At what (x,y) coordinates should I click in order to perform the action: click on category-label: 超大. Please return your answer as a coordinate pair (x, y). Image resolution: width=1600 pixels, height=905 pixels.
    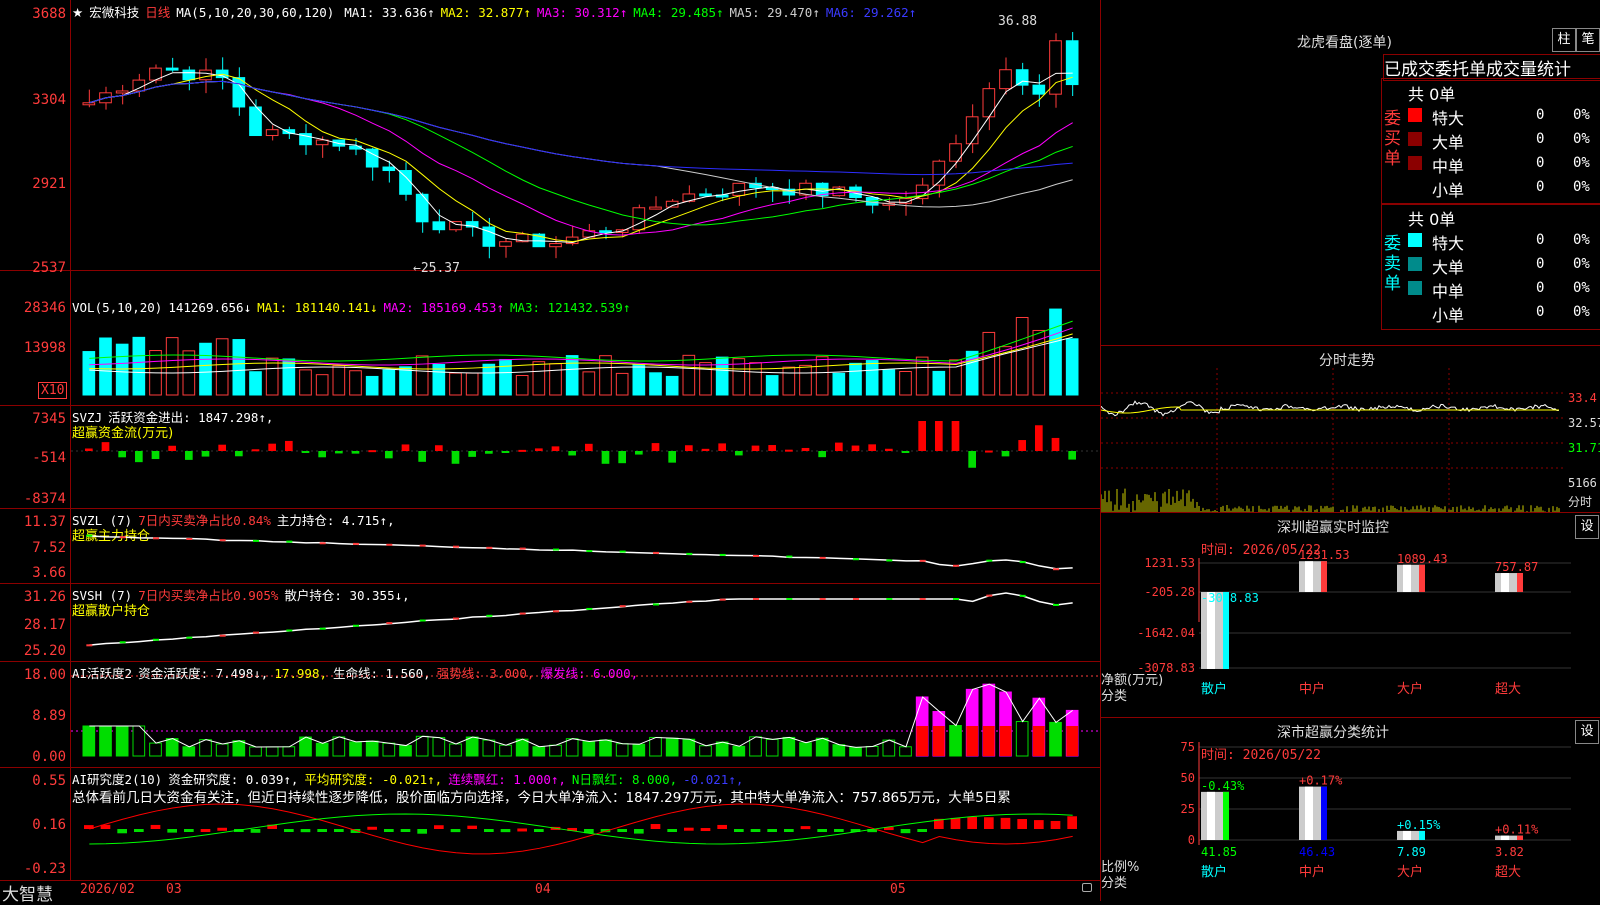
    Looking at the image, I should click on (1508, 872).